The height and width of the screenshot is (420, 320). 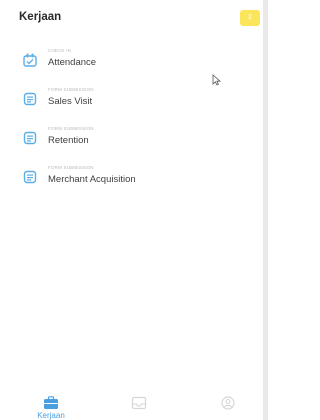 I want to click on briefcase-icon, so click(x=51, y=402).